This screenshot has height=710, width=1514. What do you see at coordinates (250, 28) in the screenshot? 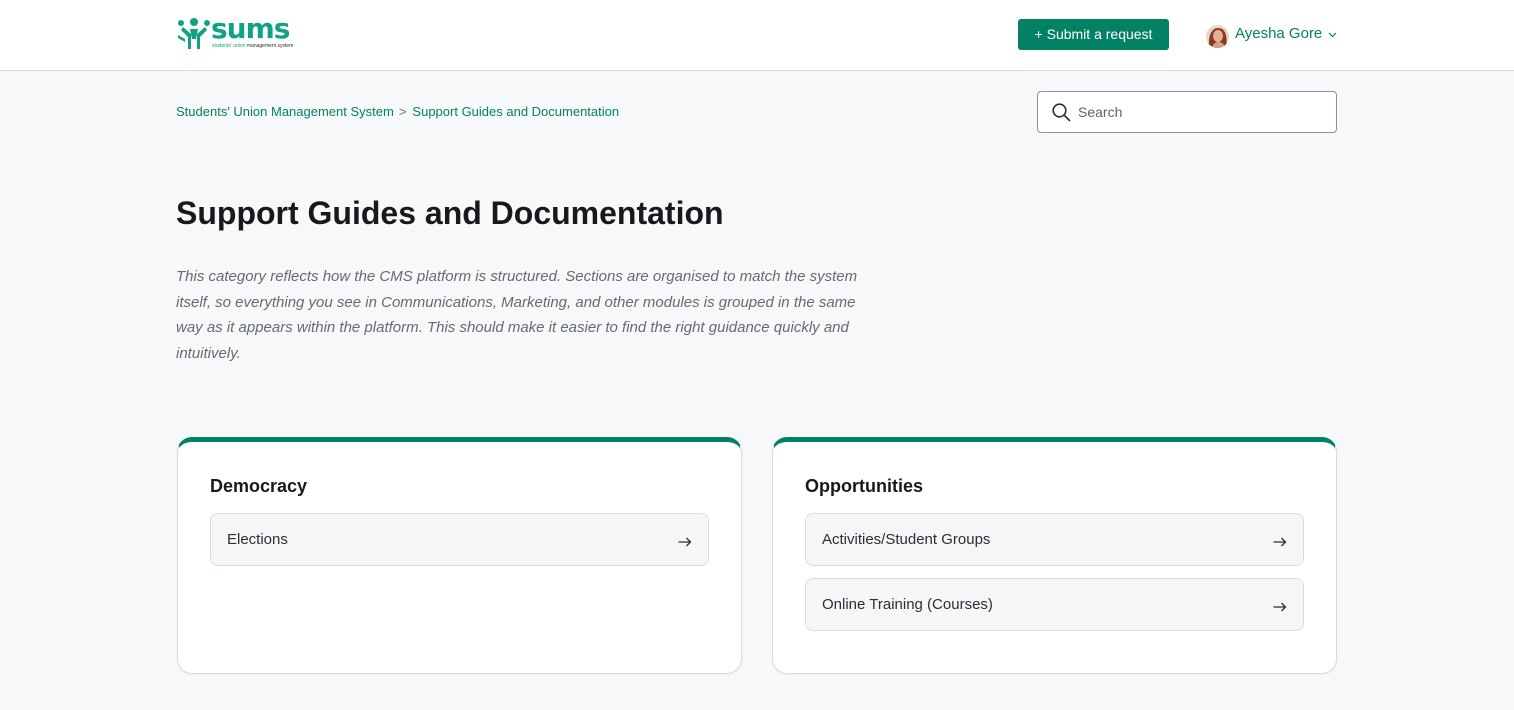
I see `logo-wordmark: sums` at bounding box center [250, 28].